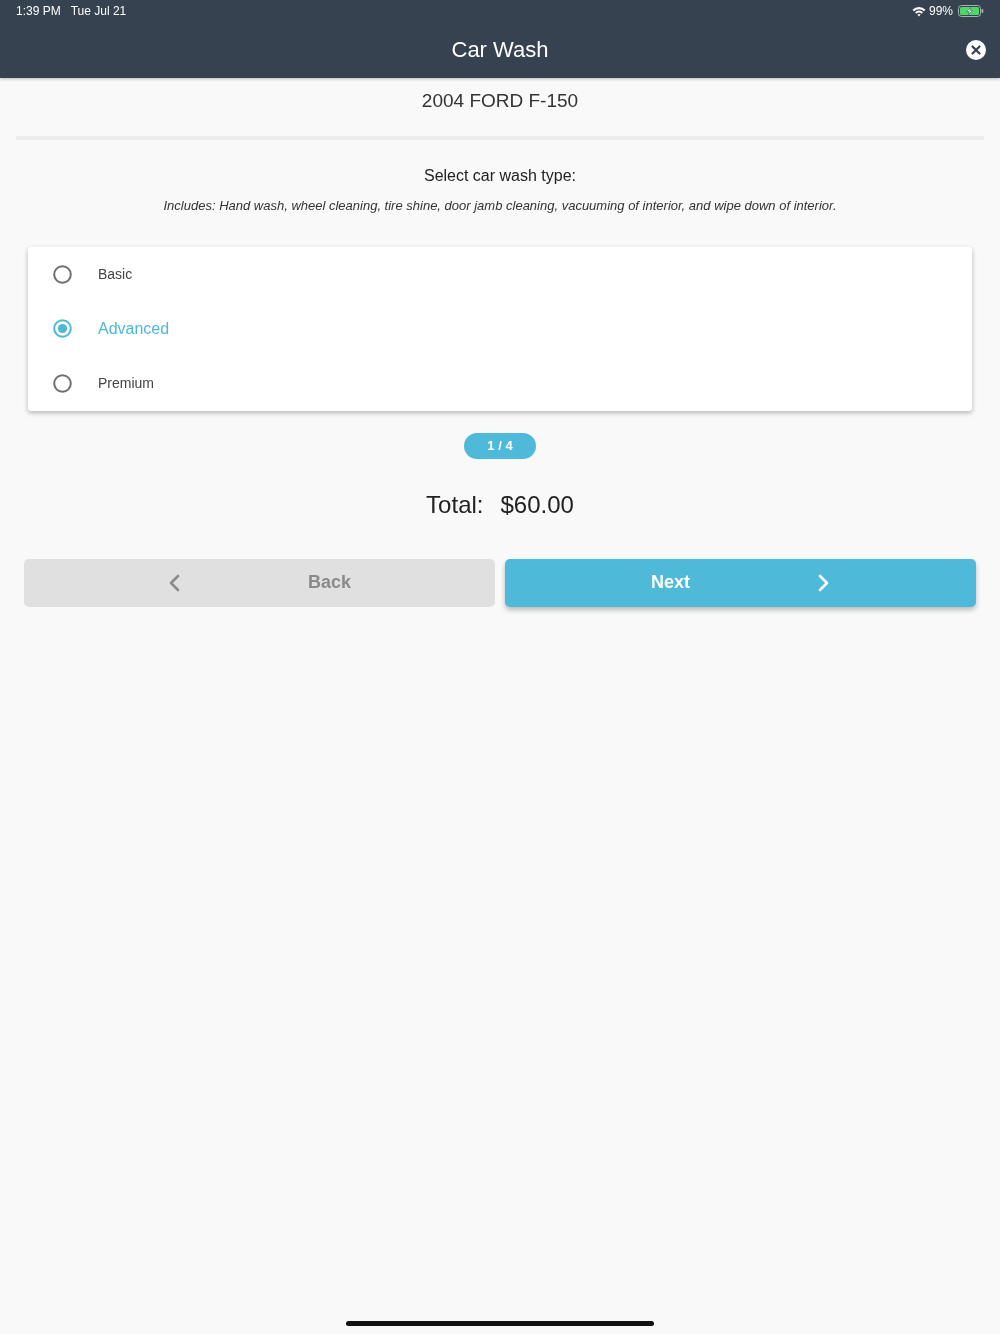  What do you see at coordinates (500, 176) in the screenshot?
I see `section-title: Select car wash type:` at bounding box center [500, 176].